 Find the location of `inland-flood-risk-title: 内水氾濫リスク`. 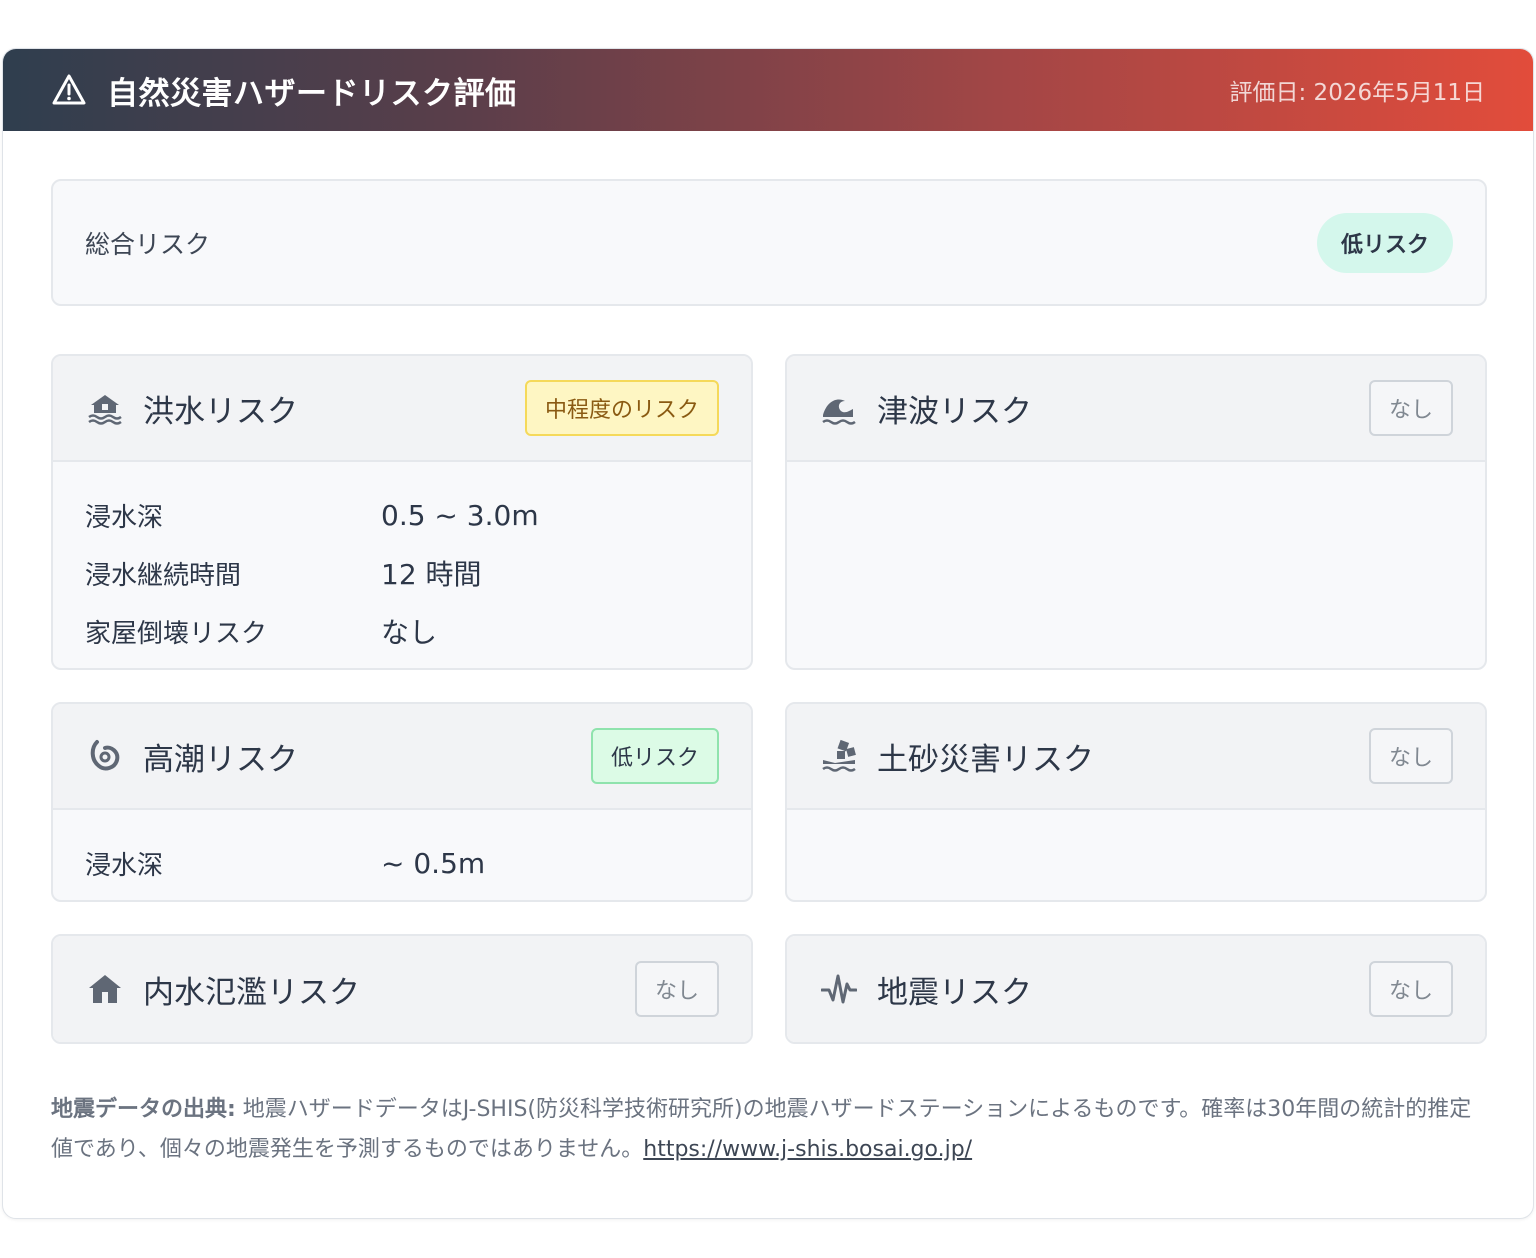

inland-flood-risk-title: 内水氾濫リスク is located at coordinates (251, 992).